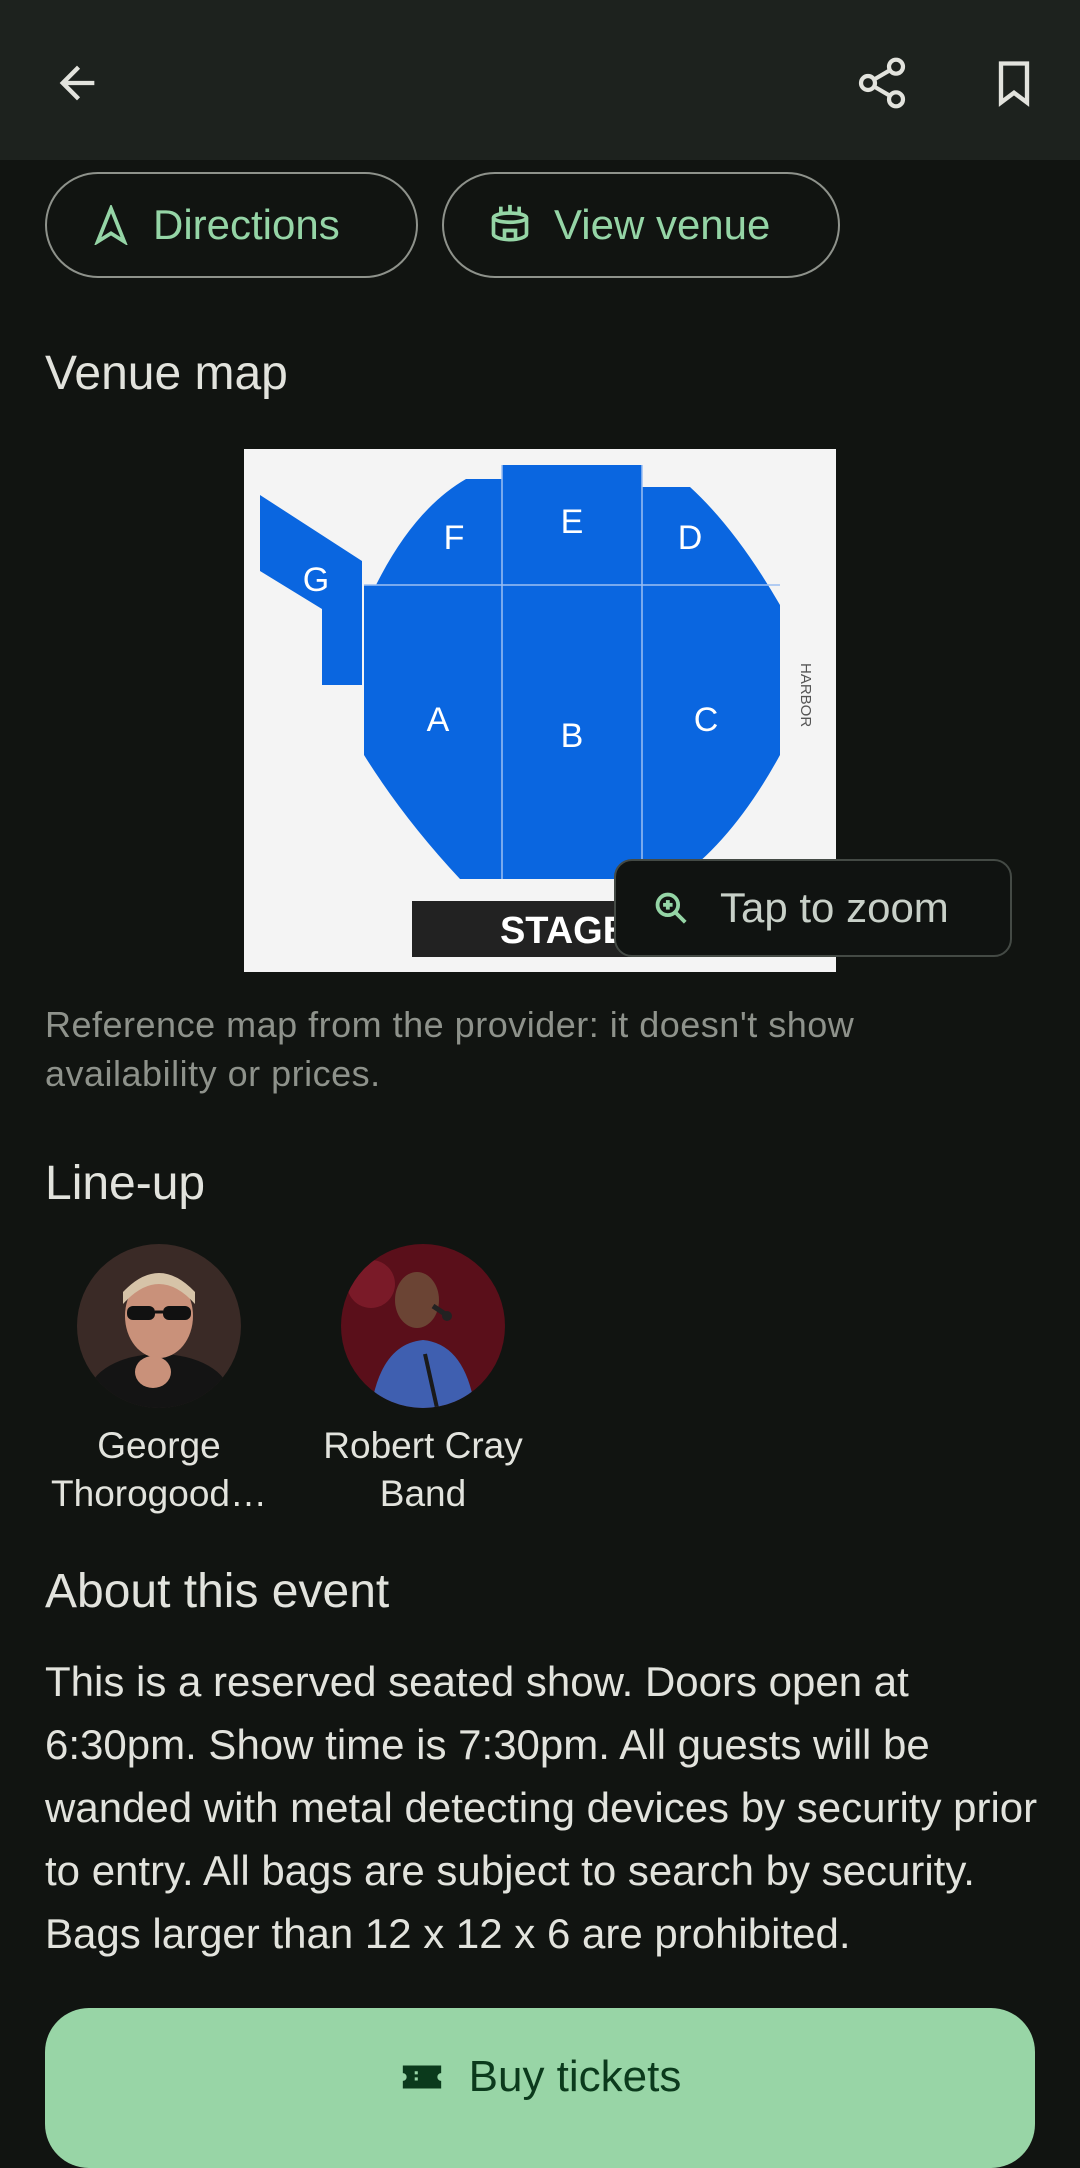 Image resolution: width=1080 pixels, height=2168 pixels. I want to click on share-button, so click(882, 83).